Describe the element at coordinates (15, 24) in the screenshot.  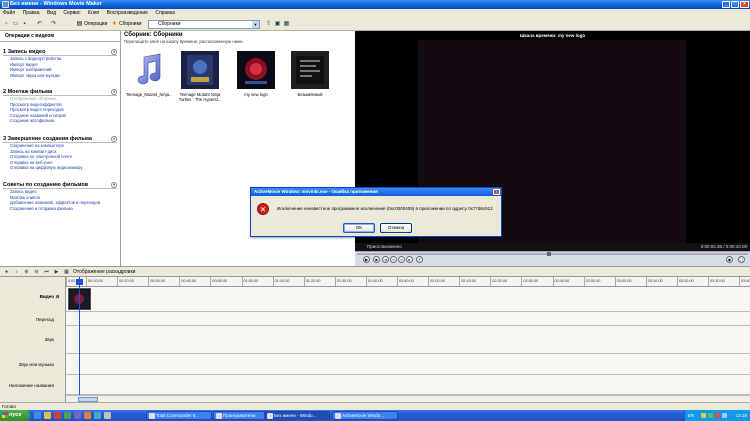
I see `open-project-icon: ▭` at that location.